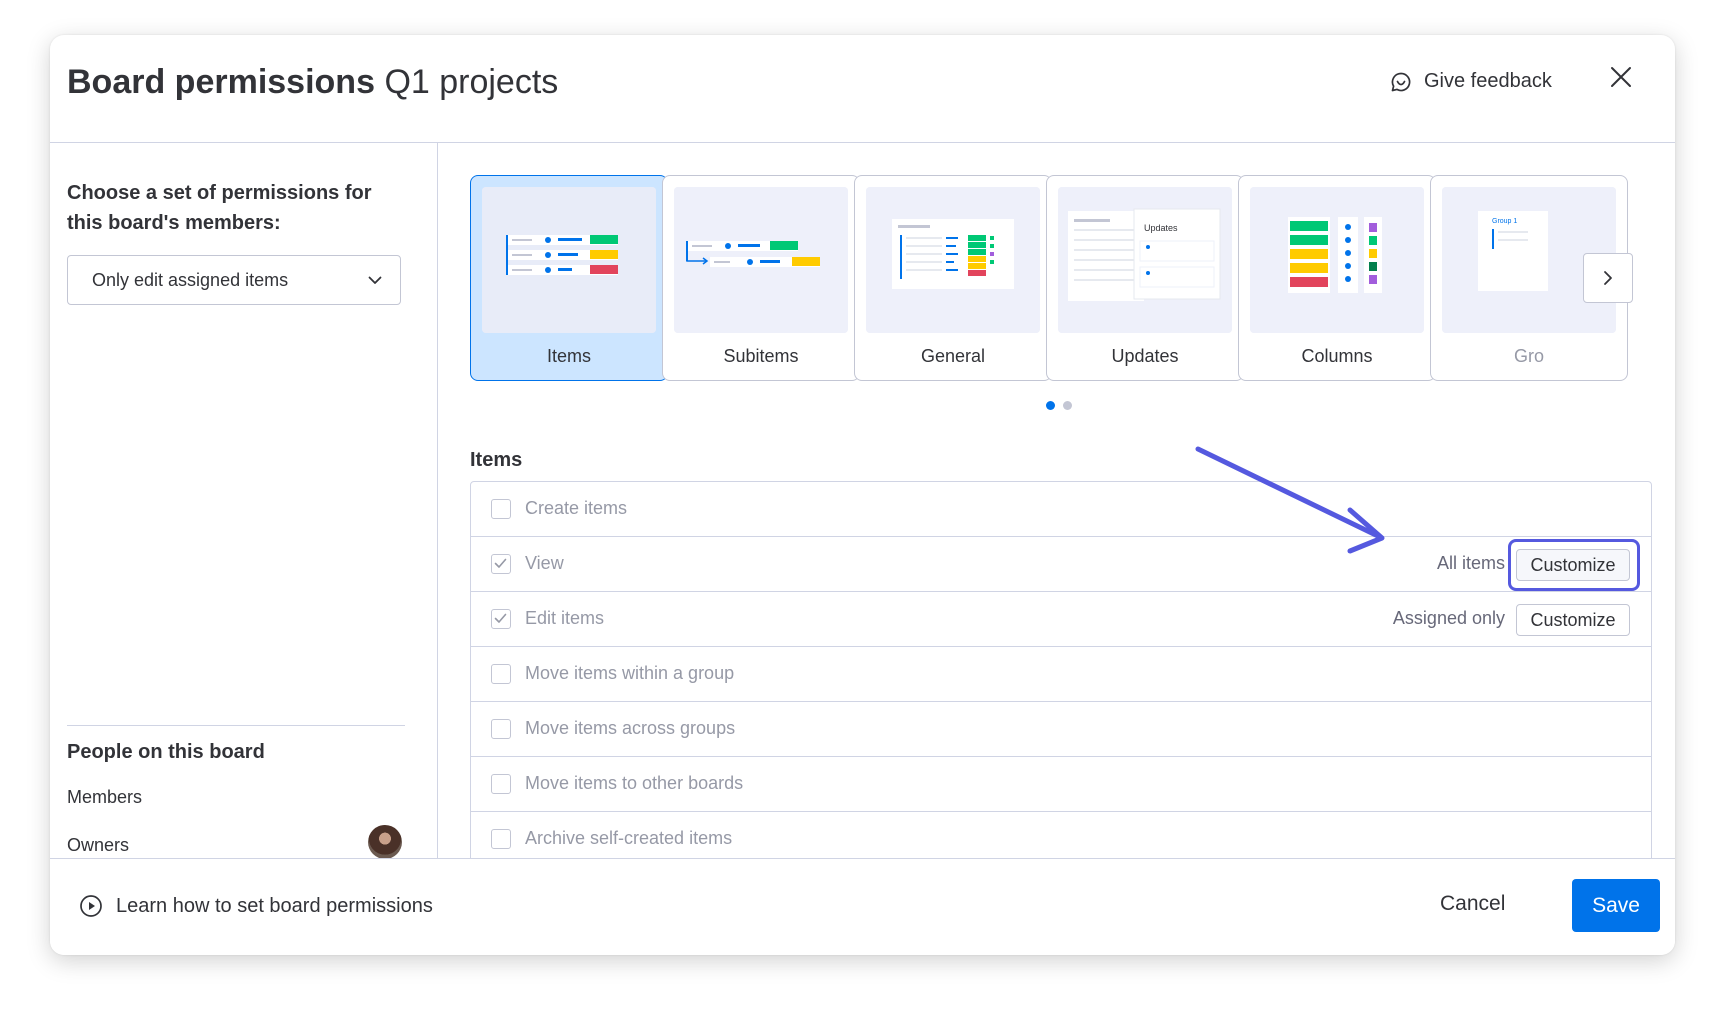 The image size is (1725, 1020). I want to click on permission-set-dropdown: Only edit assigned items, so click(234, 280).